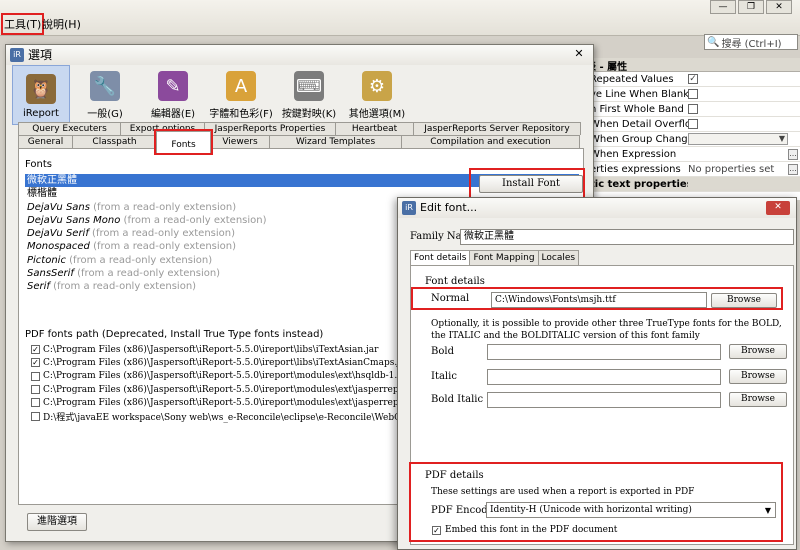 The image size is (800, 550). What do you see at coordinates (41, 113) in the screenshot?
I see `category-label: iReport` at bounding box center [41, 113].